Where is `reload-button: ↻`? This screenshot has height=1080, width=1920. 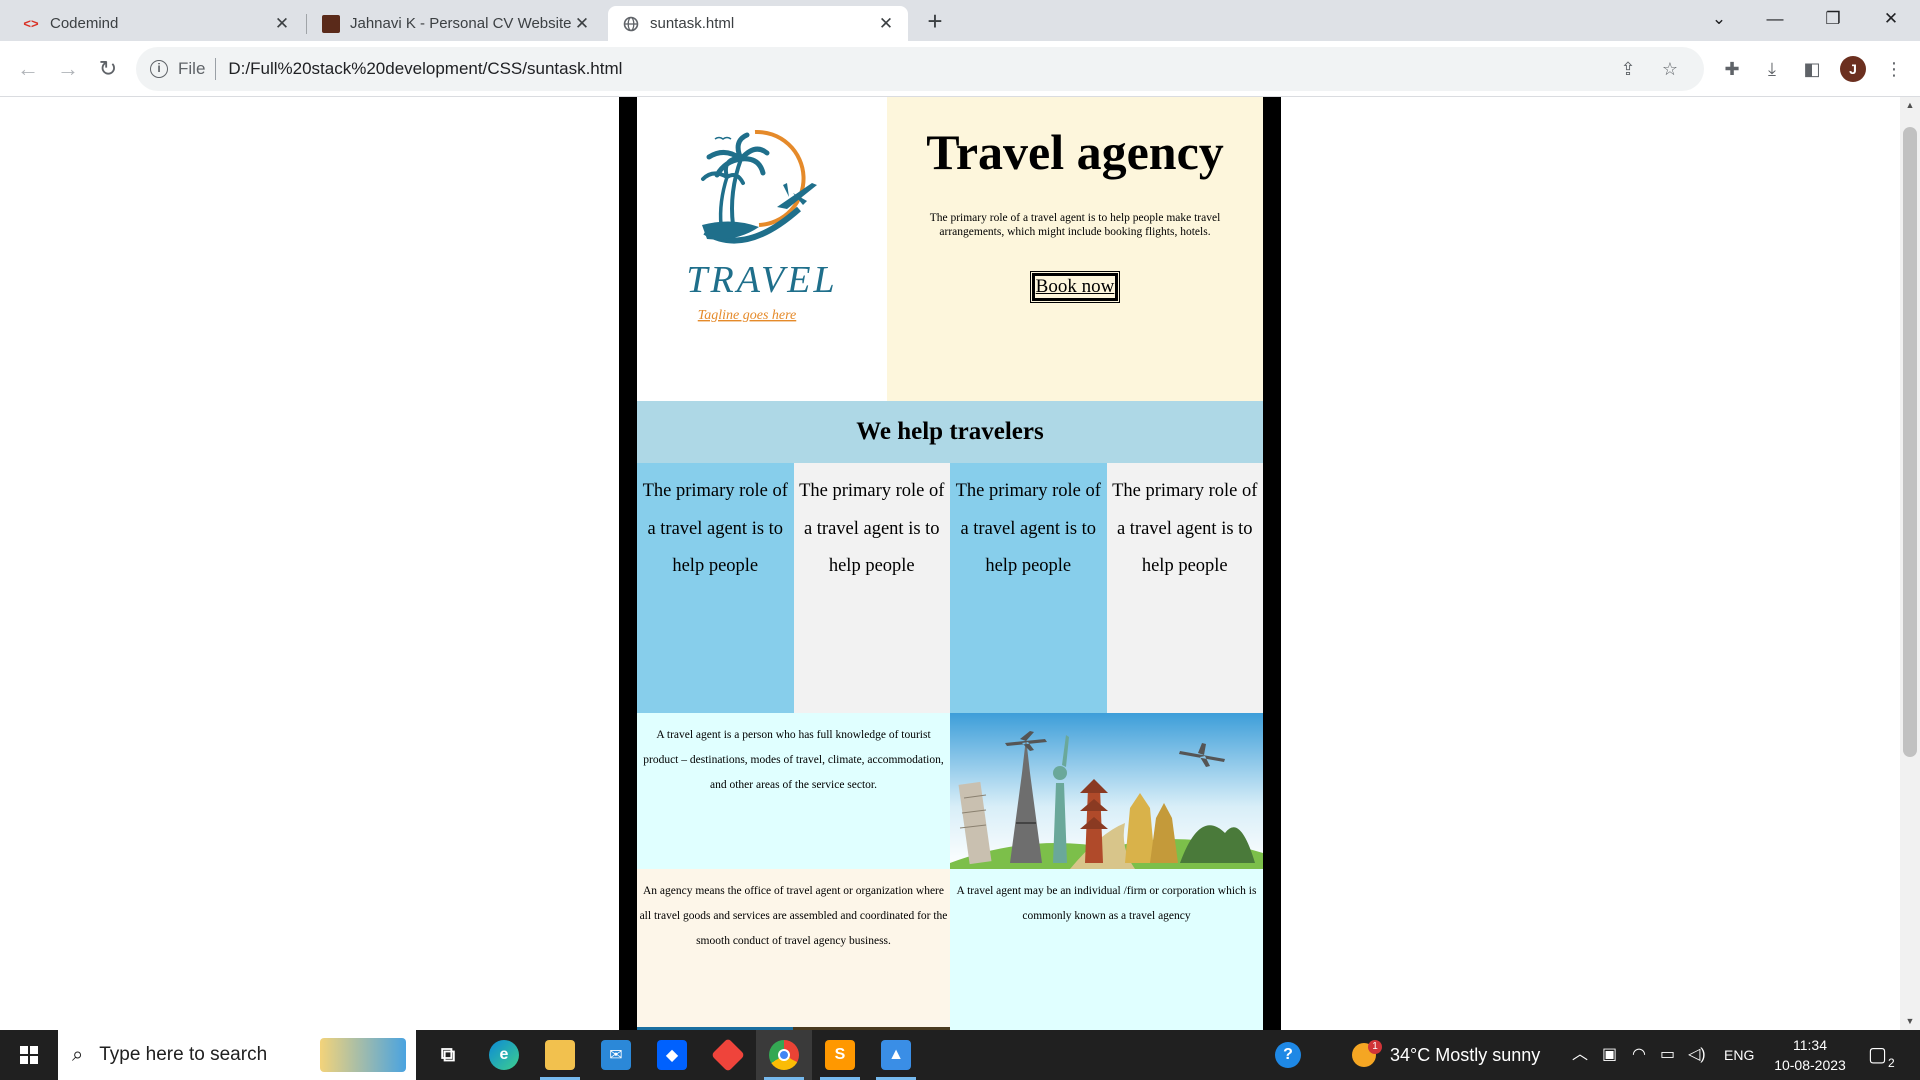
reload-button: ↻ is located at coordinates (108, 69).